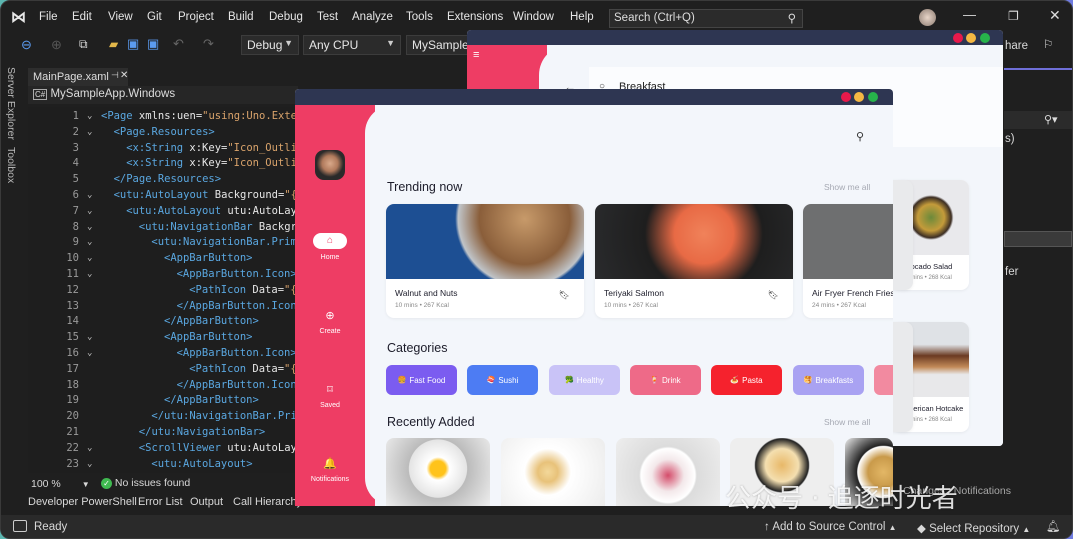  Describe the element at coordinates (860, 136) in the screenshot. I see `search-icon: ⚲` at that location.